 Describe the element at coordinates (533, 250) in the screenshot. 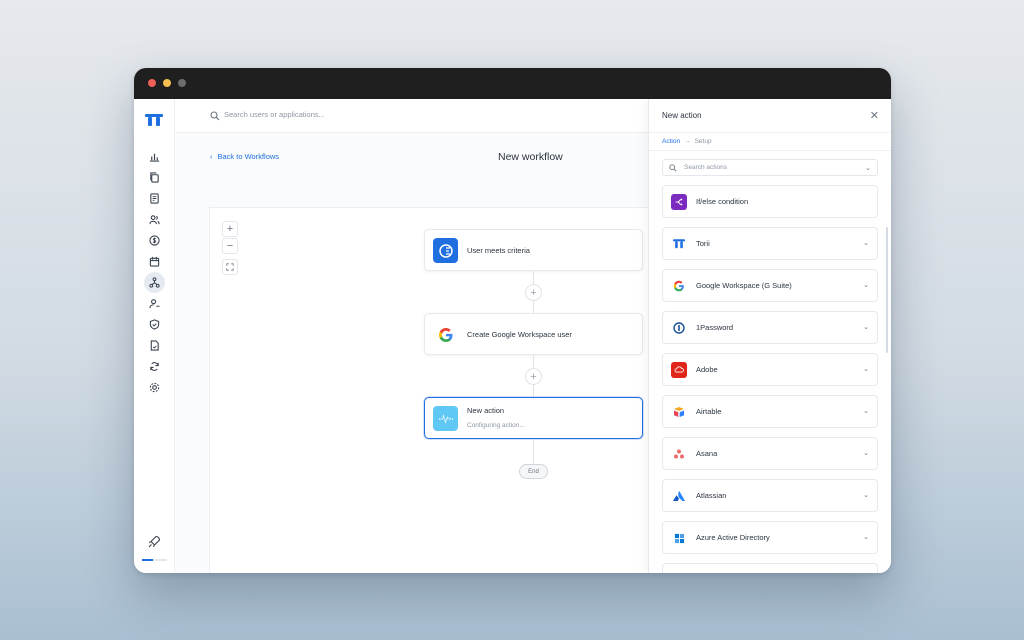

I see `trigger-node: User meets criteria` at that location.